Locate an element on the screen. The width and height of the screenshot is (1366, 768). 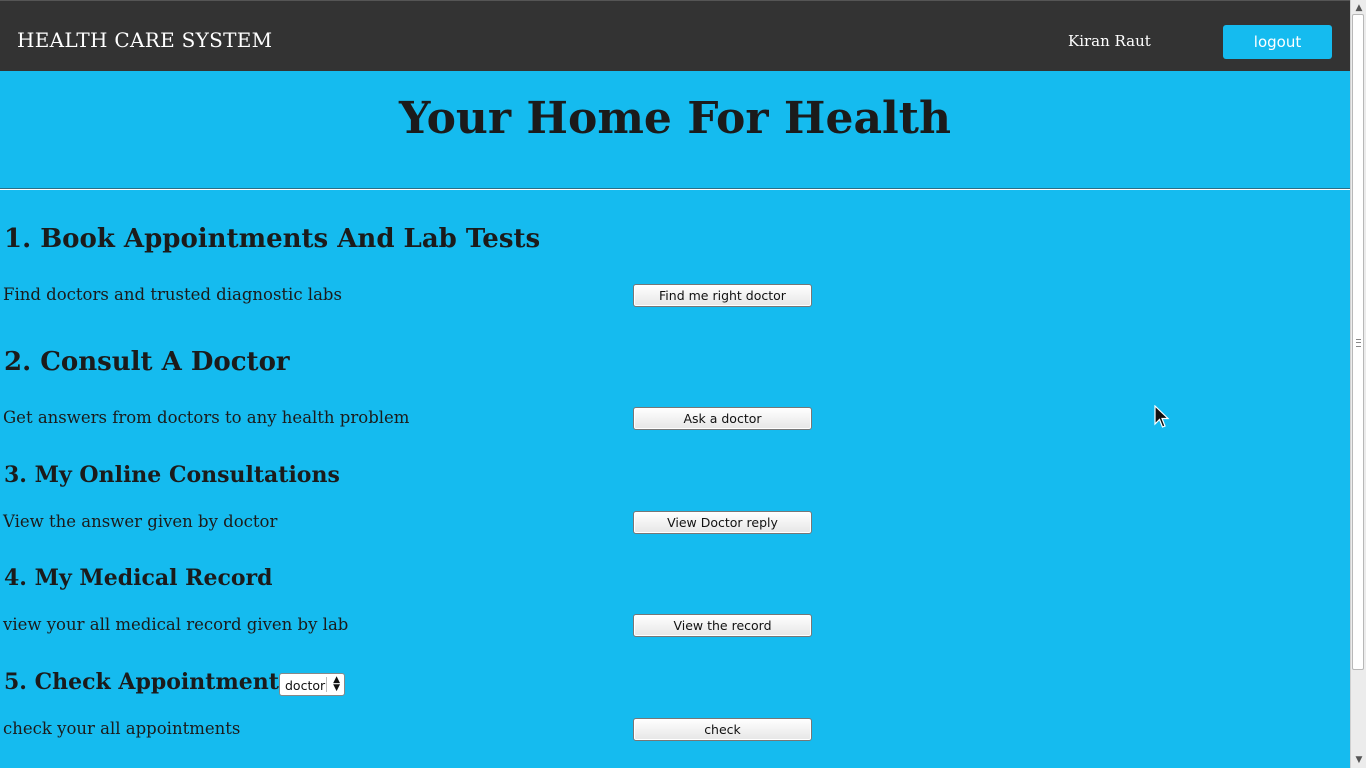
appointment-type-value: doctor is located at coordinates (305, 685).